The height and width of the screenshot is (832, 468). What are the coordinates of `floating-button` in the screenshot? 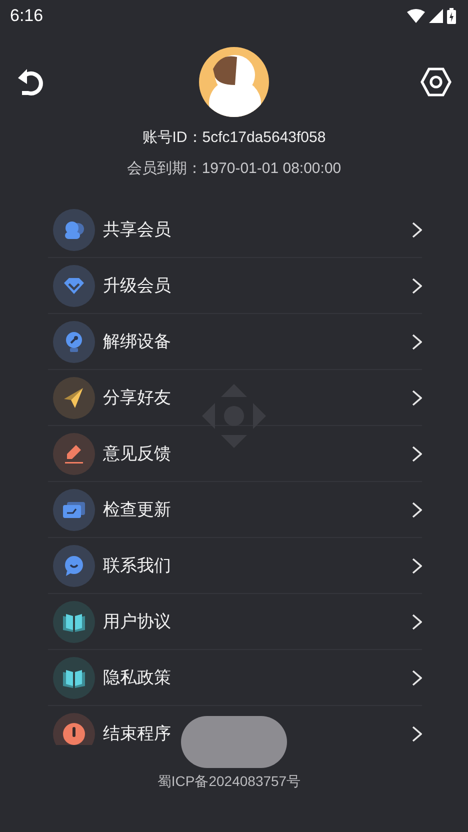 It's located at (234, 742).